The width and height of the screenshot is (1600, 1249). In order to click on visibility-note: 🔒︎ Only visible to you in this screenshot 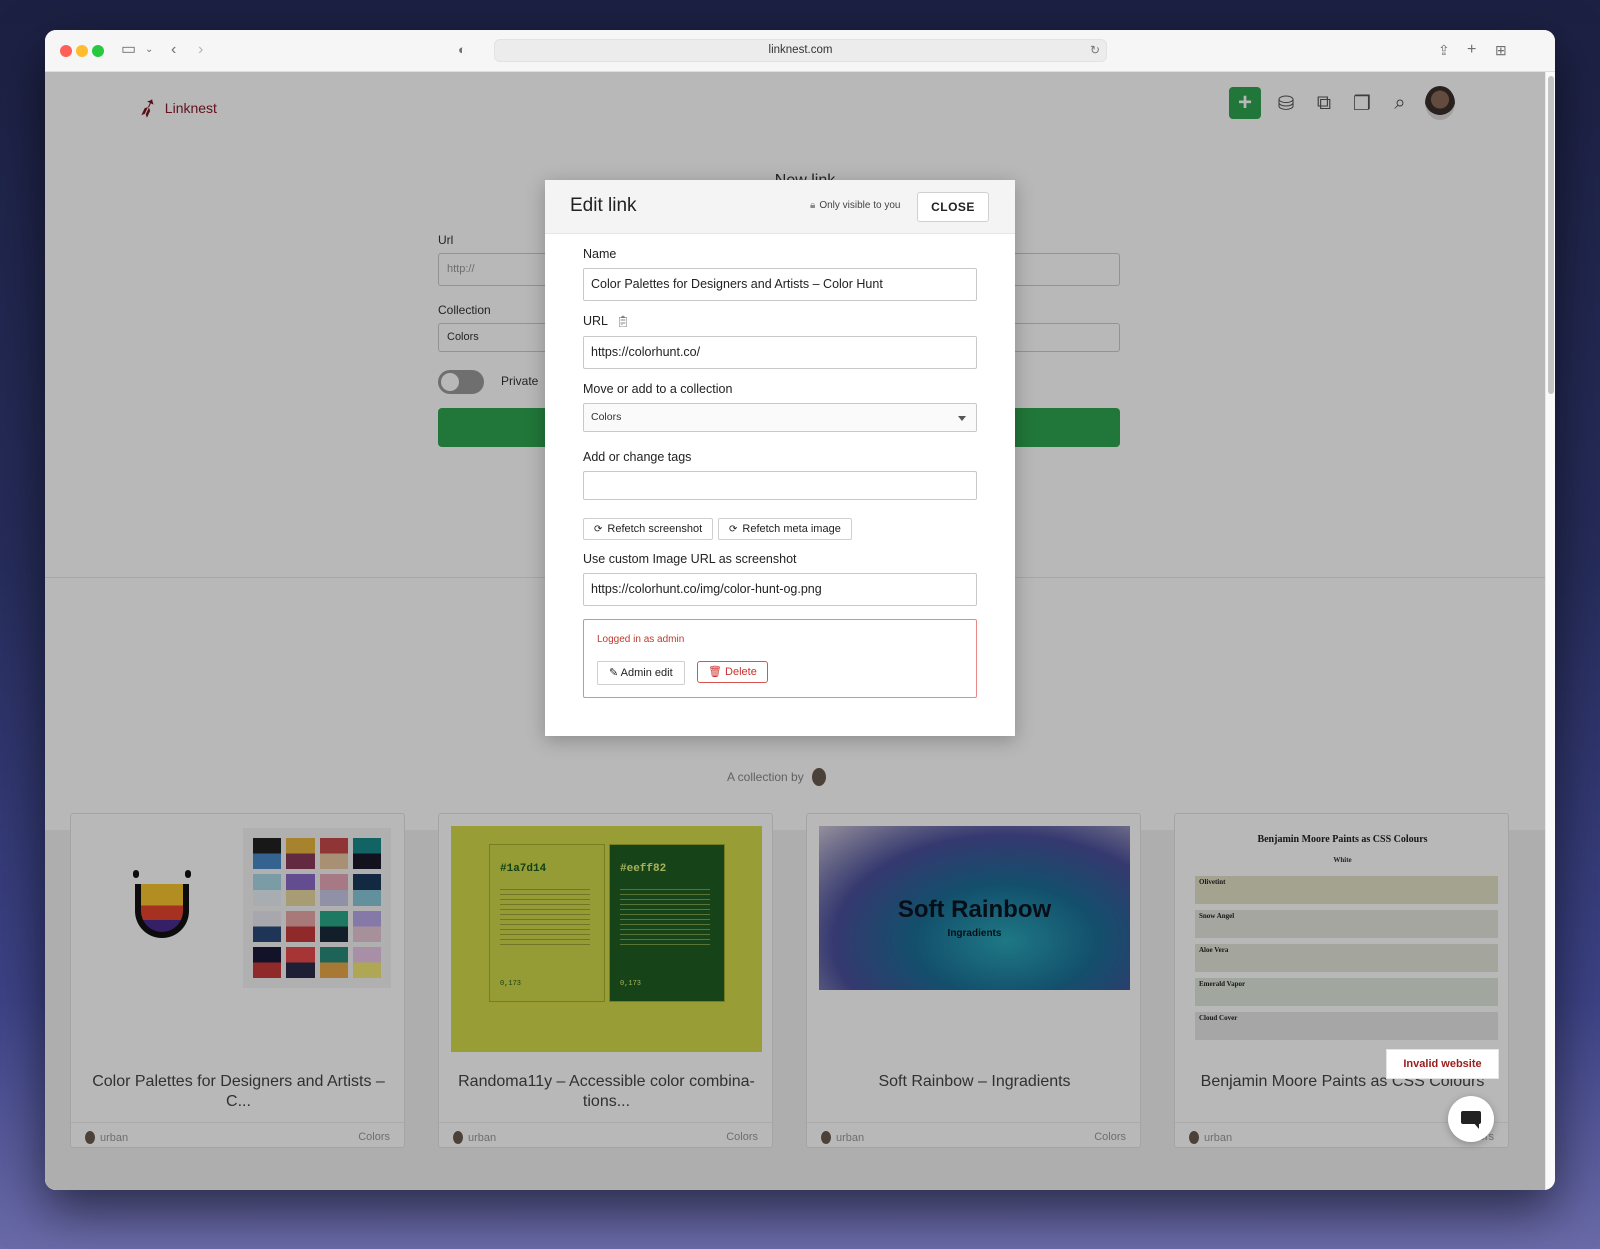, I will do `click(855, 205)`.